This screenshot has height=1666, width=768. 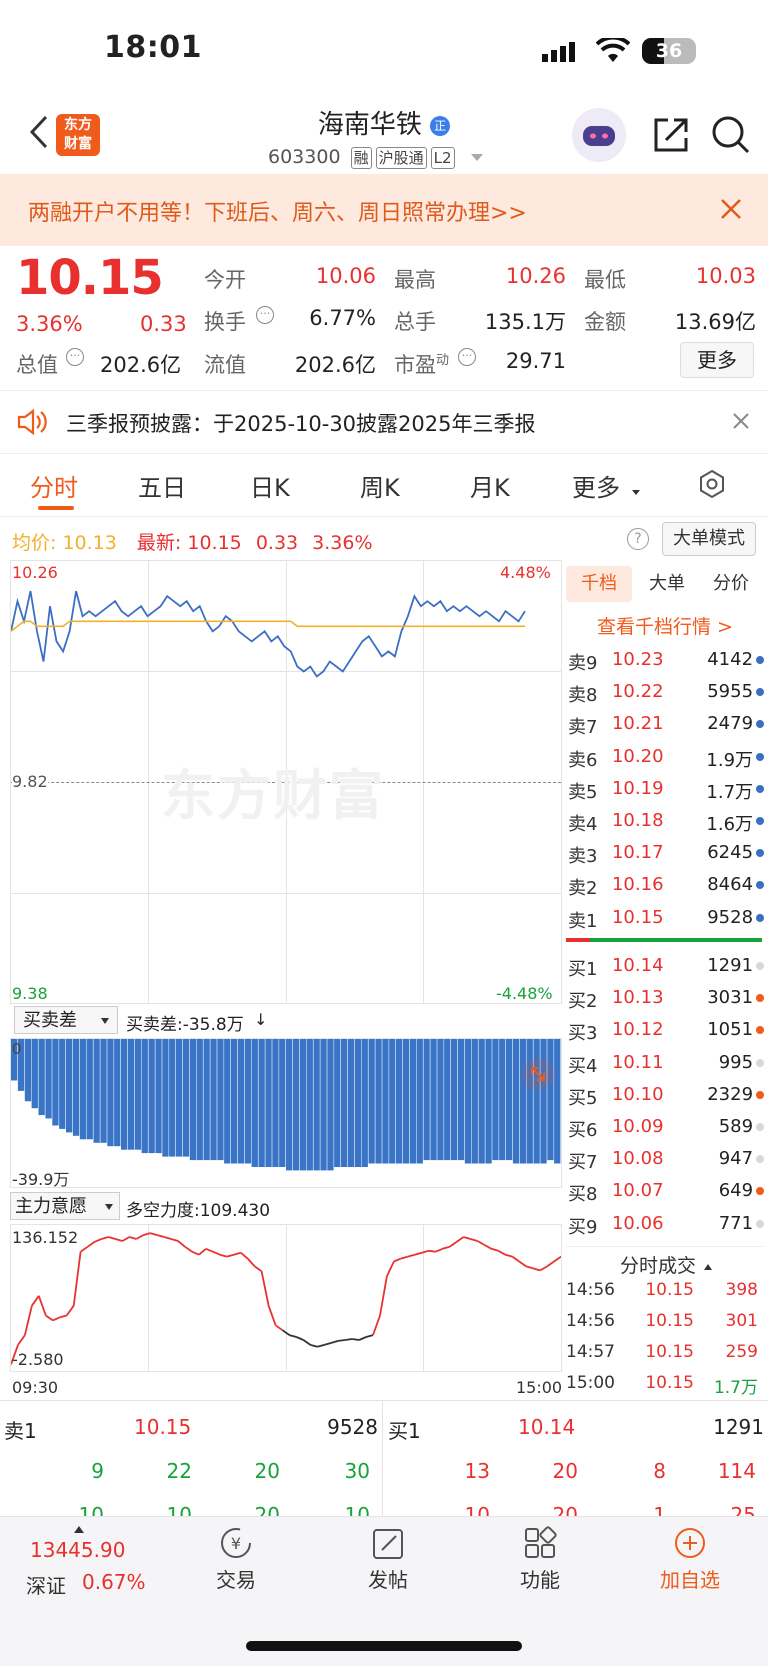 I want to click on queue-order: 20, so click(x=267, y=1471).